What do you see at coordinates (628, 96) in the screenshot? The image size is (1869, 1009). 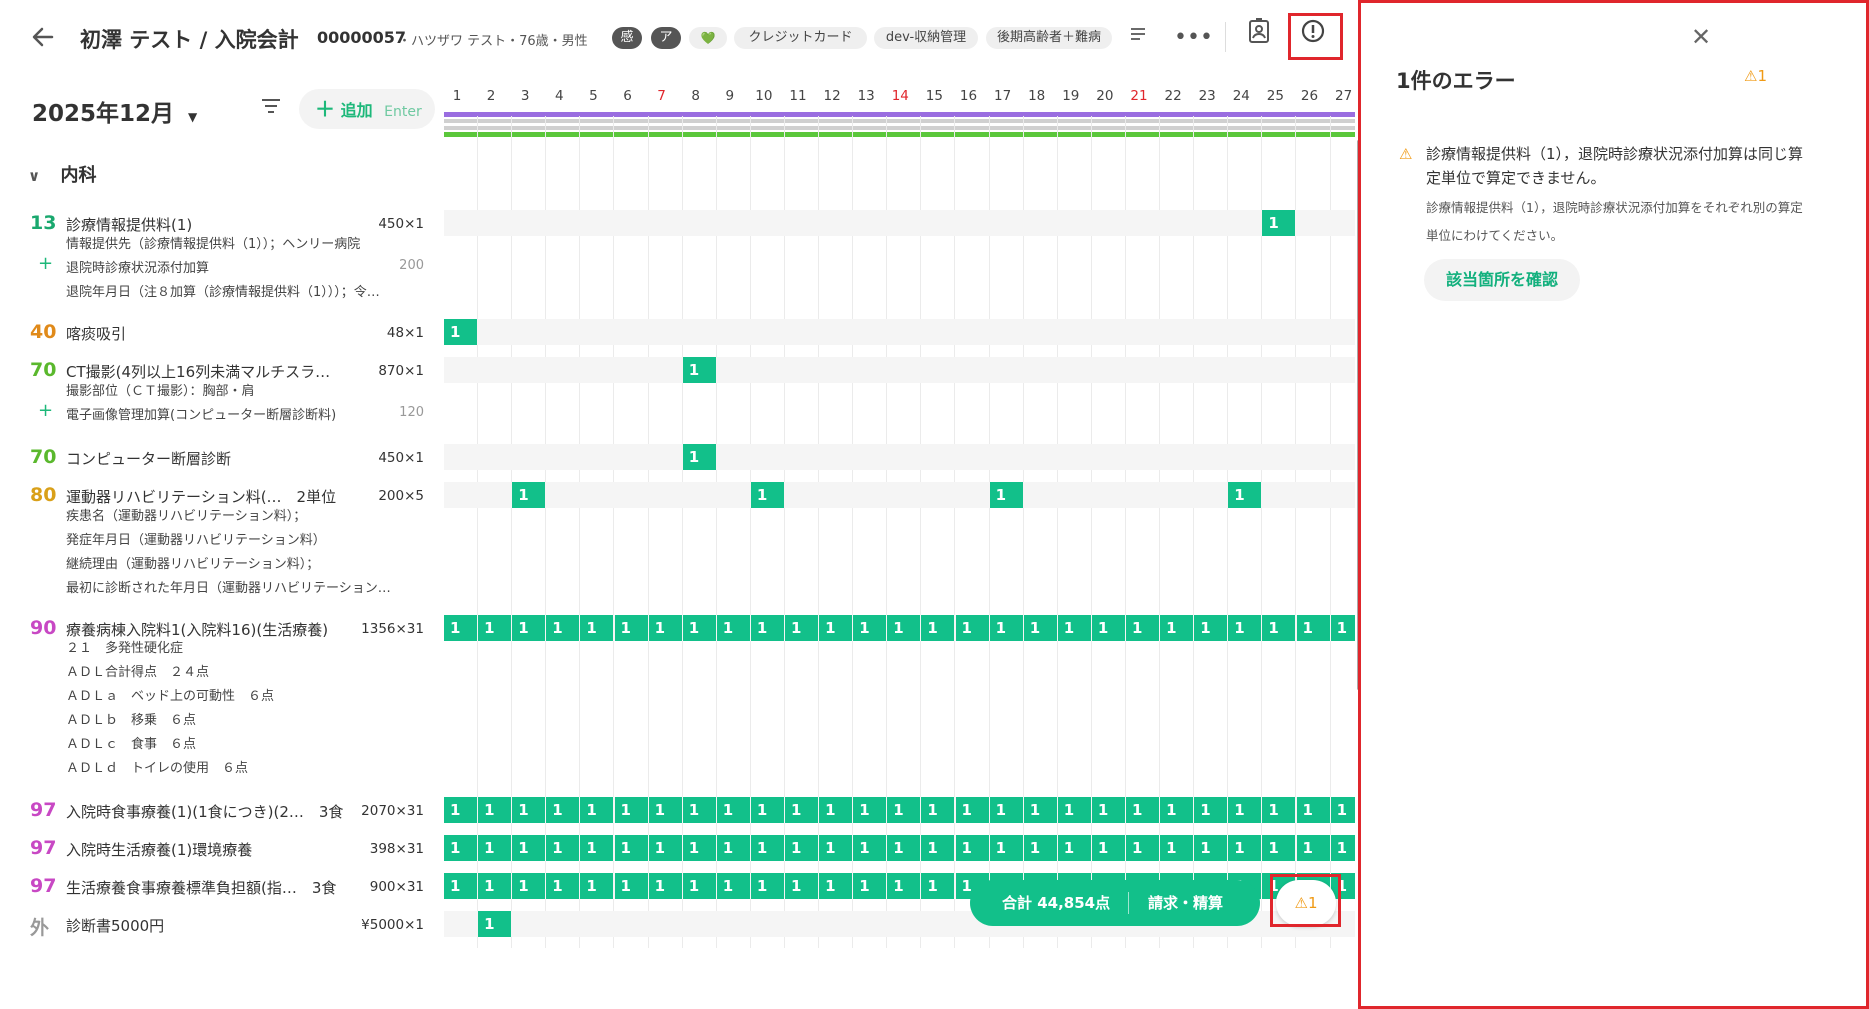 I see `day-header: 6` at bounding box center [628, 96].